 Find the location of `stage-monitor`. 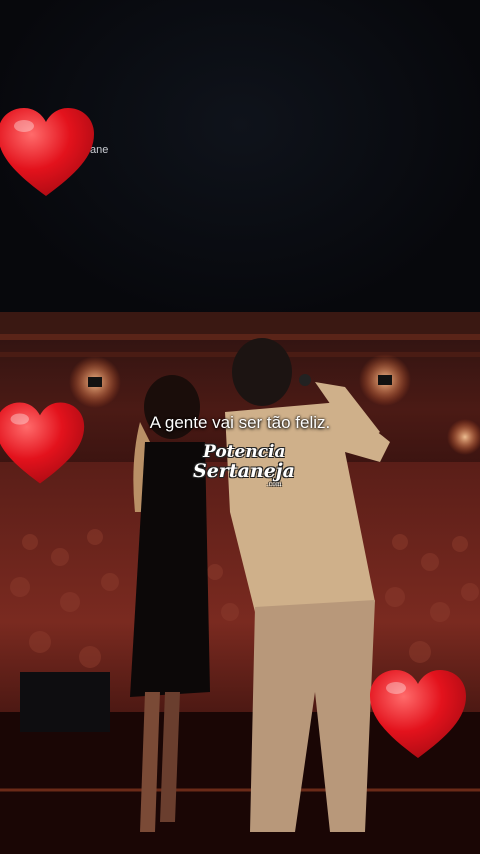

stage-monitor is located at coordinates (65, 702).